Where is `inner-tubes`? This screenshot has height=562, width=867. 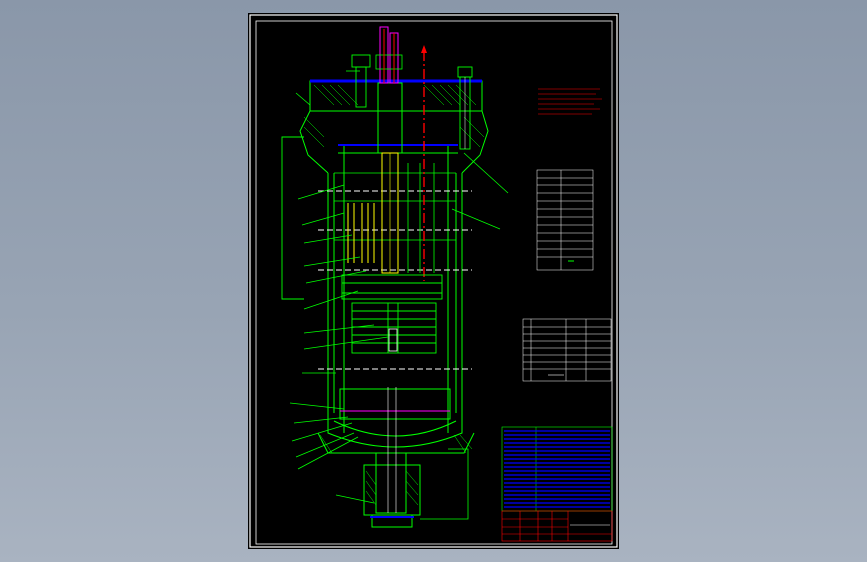
inner-tubes is located at coordinates (361, 233).